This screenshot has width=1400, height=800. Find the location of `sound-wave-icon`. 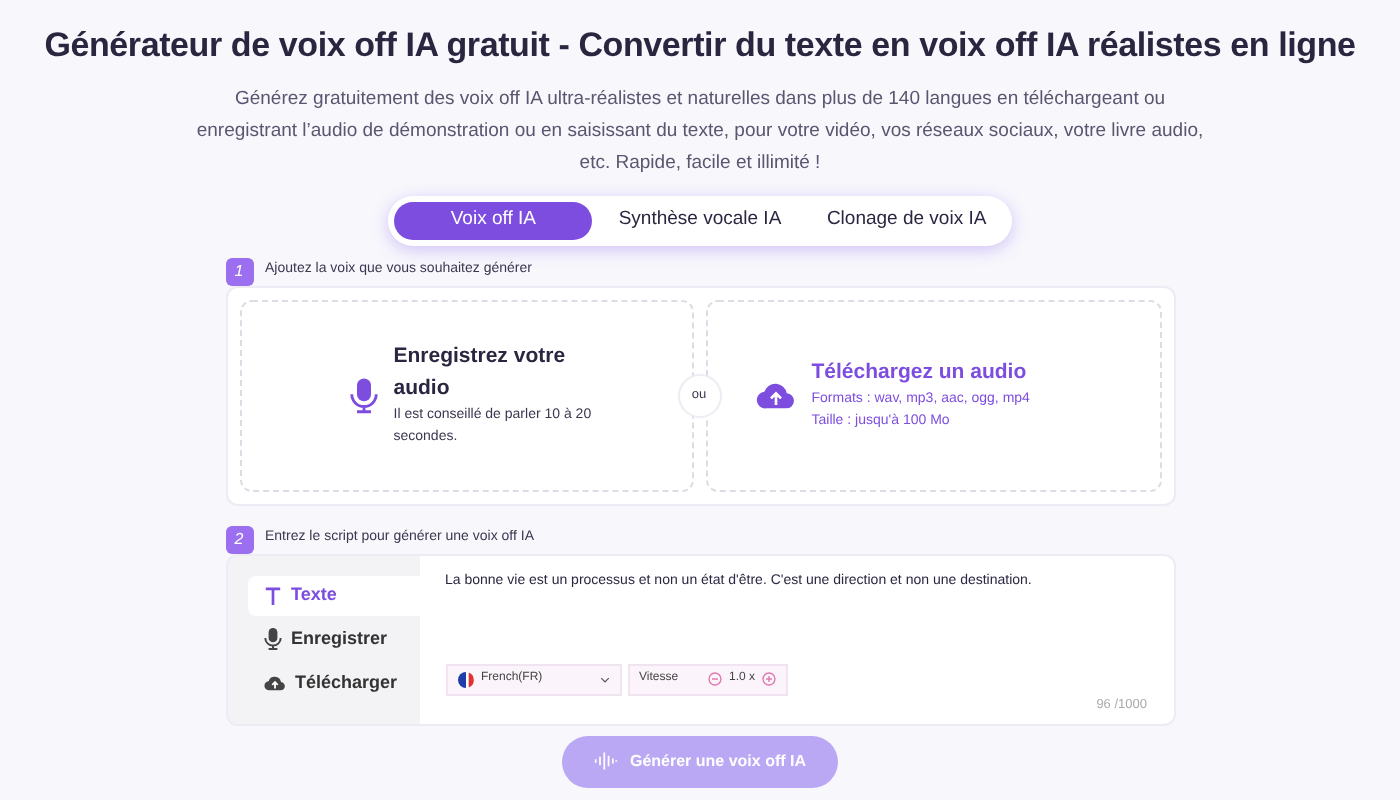

sound-wave-icon is located at coordinates (605, 761).